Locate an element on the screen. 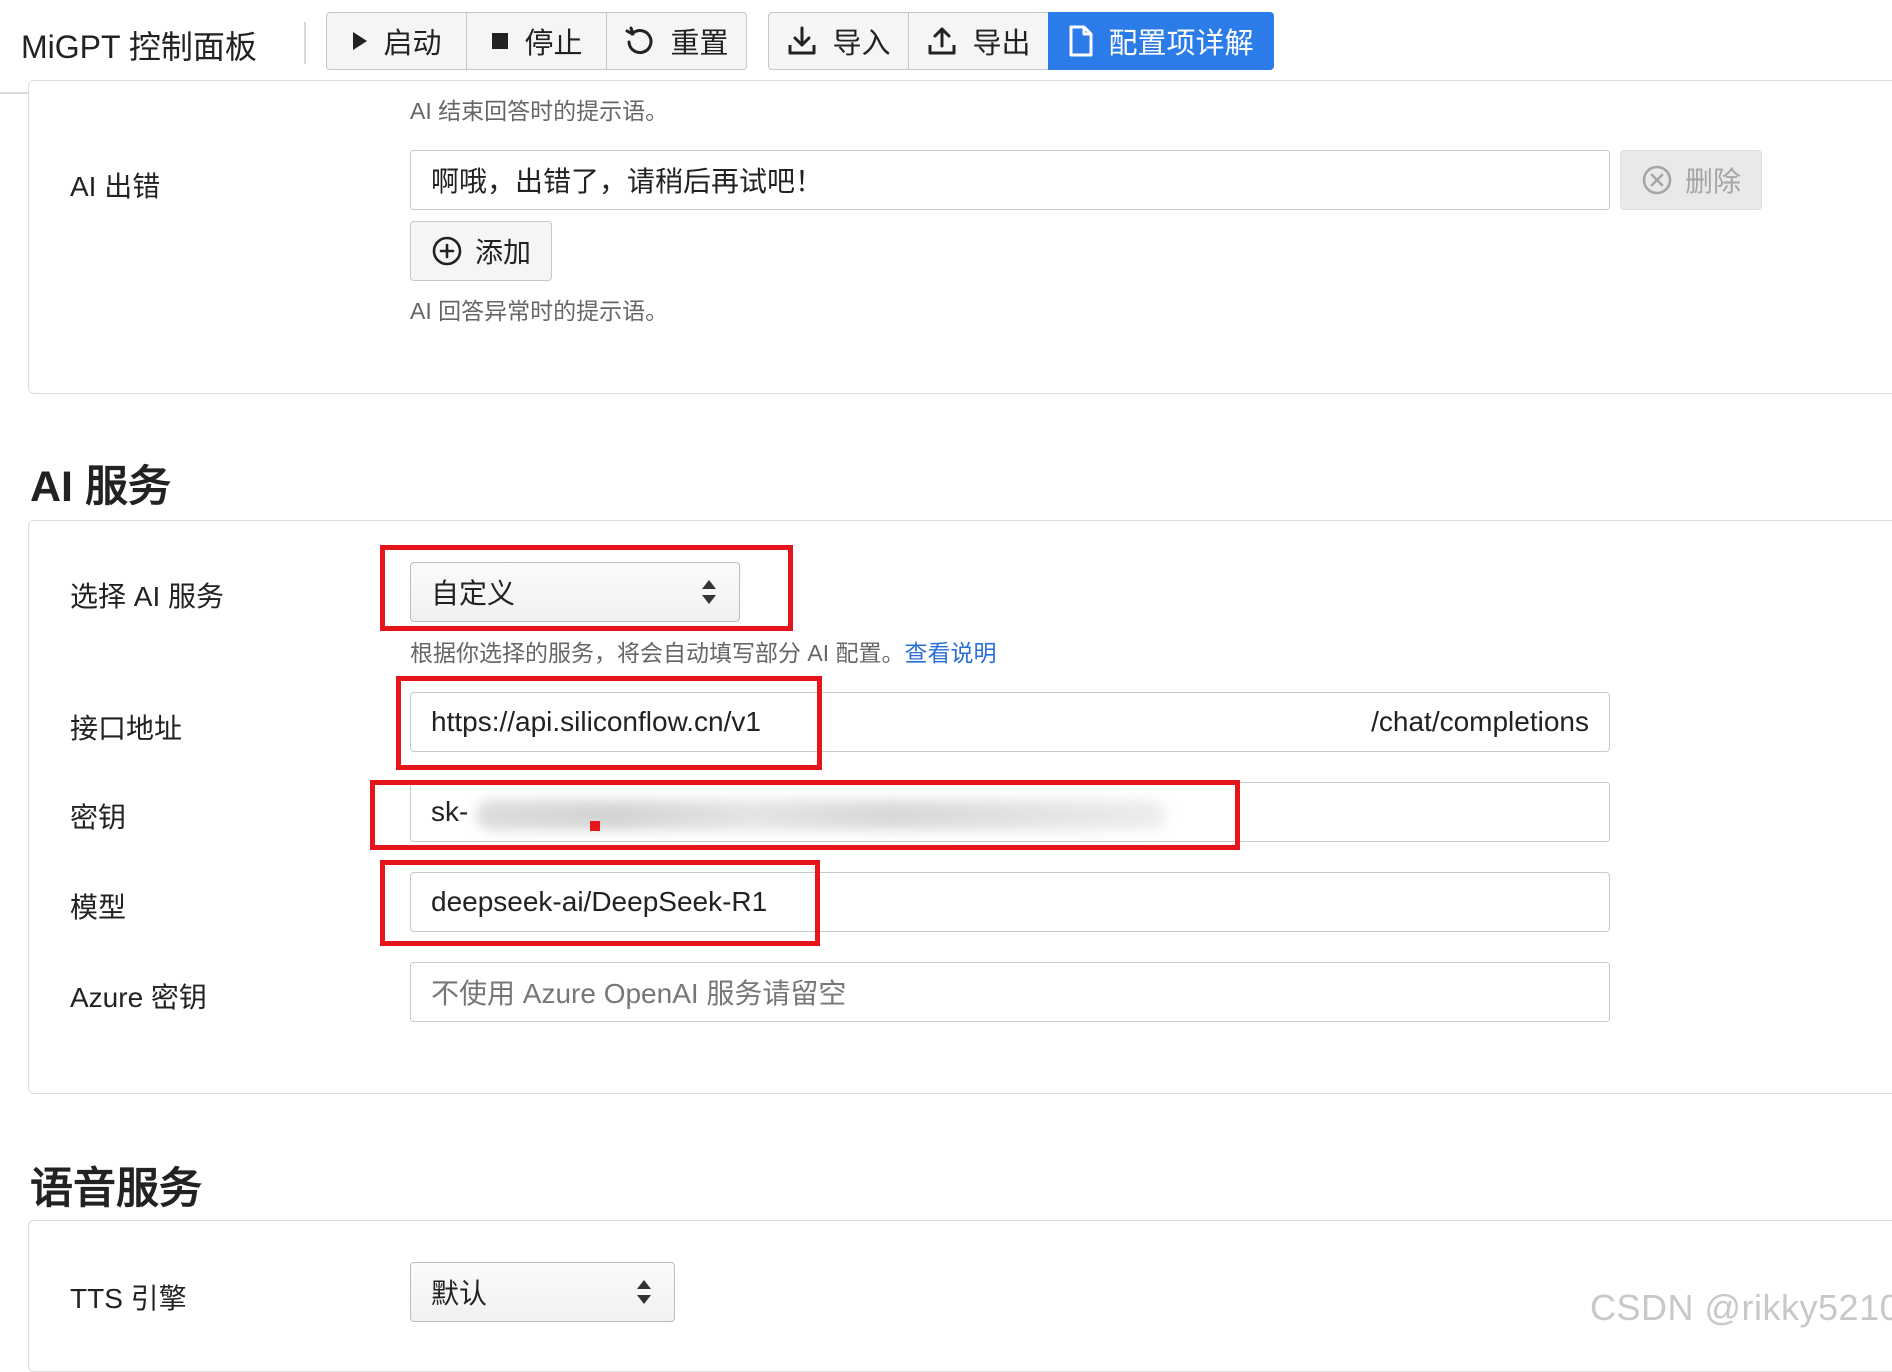 The height and width of the screenshot is (1372, 1892). upload-icon is located at coordinates (942, 41).